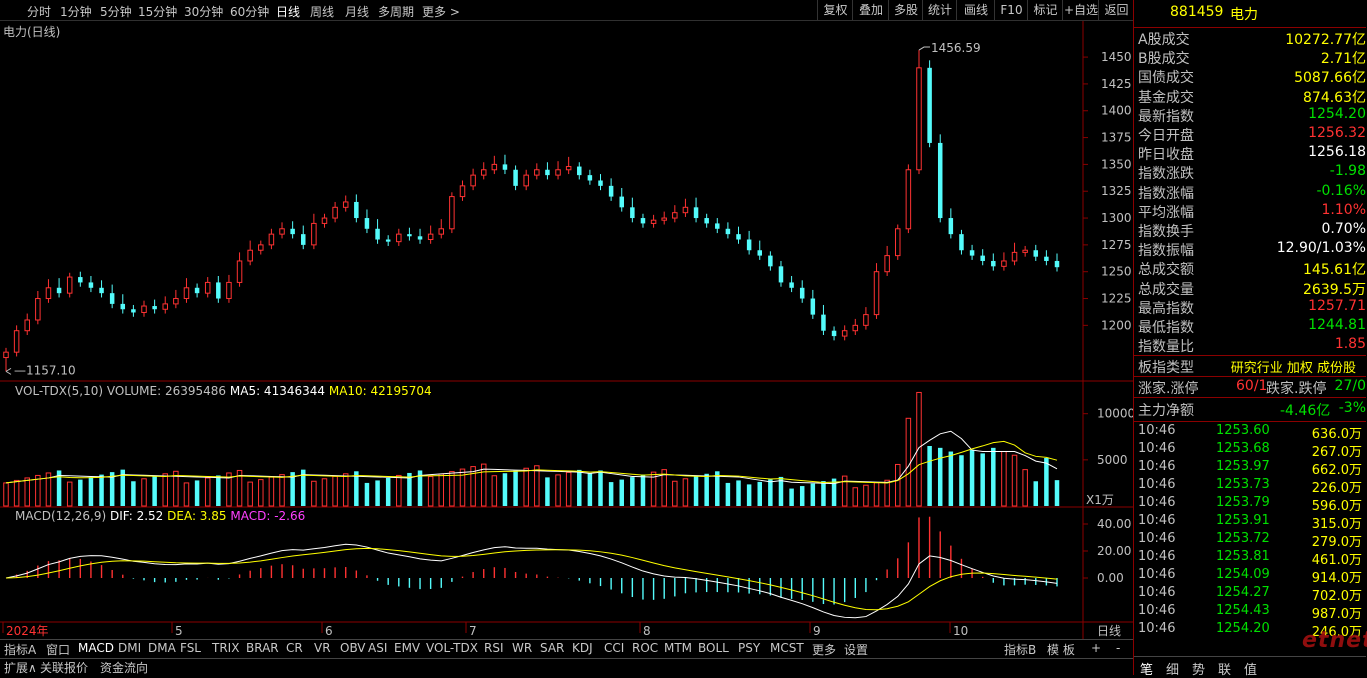 This screenshot has height=678, width=1367. Describe the element at coordinates (396, 11) in the screenshot. I see `period-tab-9: 多周期` at that location.